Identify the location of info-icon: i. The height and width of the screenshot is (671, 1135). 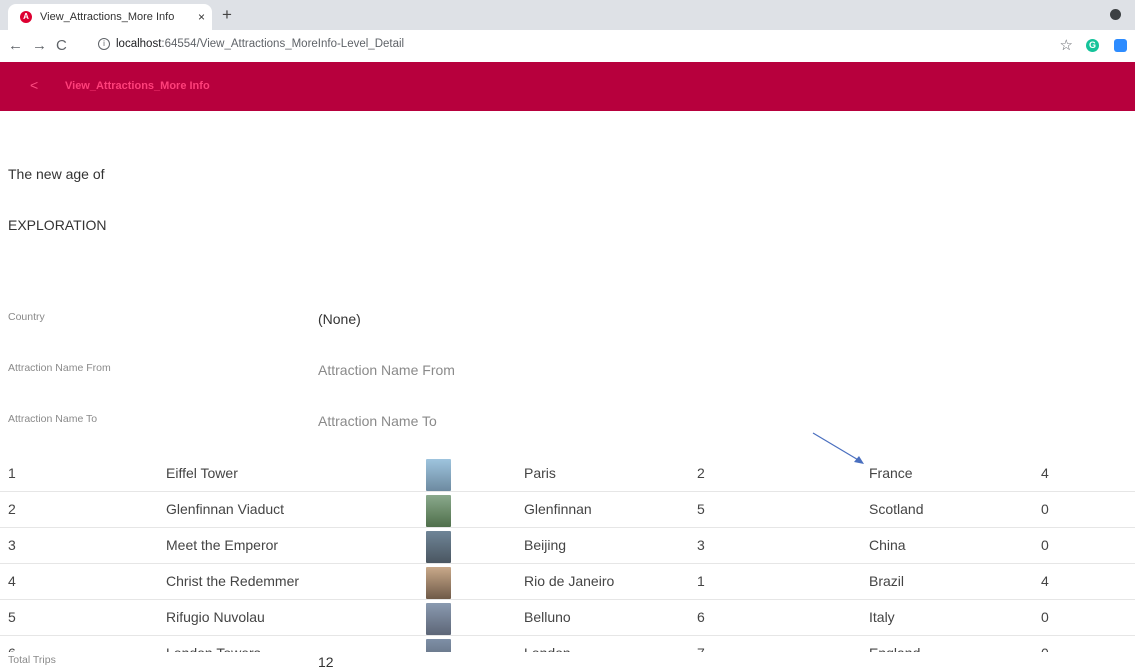
(104, 44).